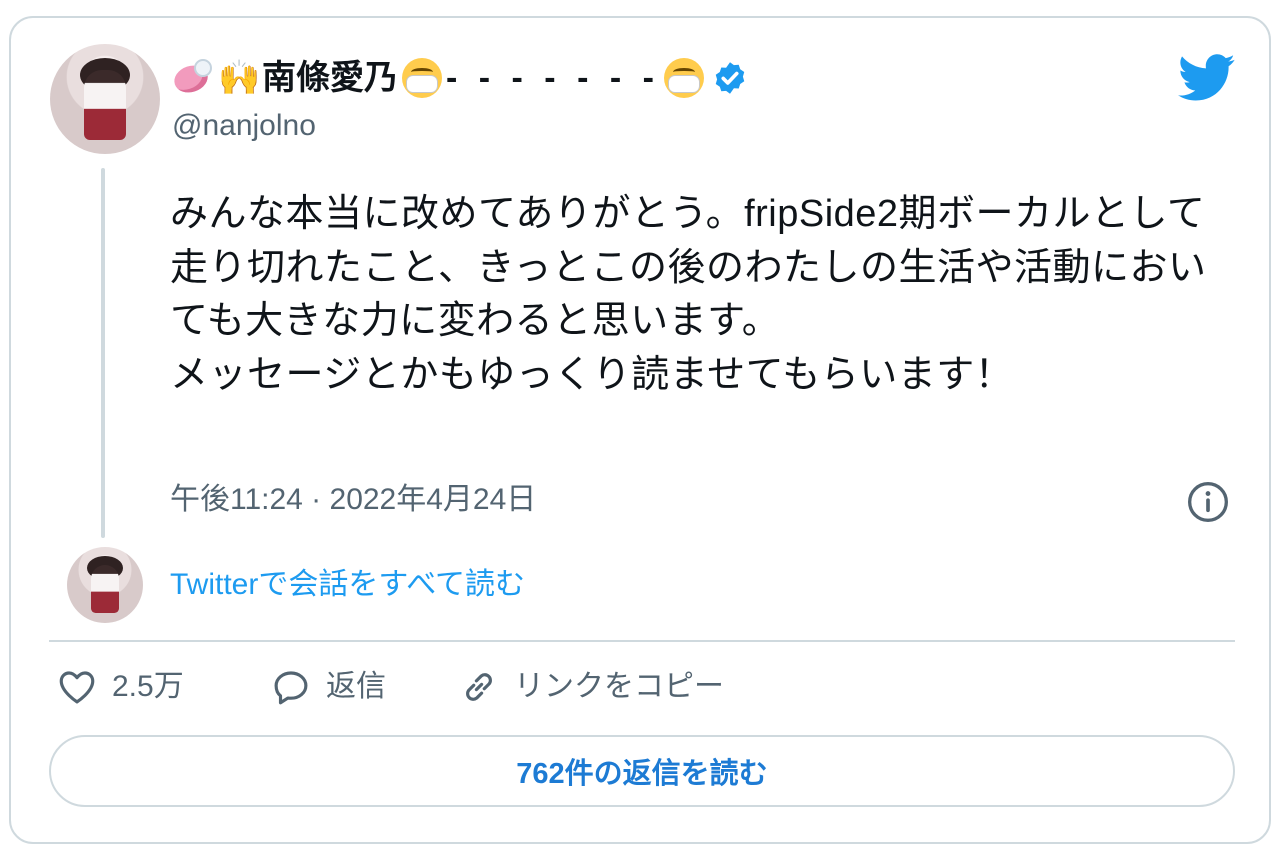 This screenshot has height=864, width=1280. Describe the element at coordinates (1208, 502) in the screenshot. I see `info-icon` at that location.